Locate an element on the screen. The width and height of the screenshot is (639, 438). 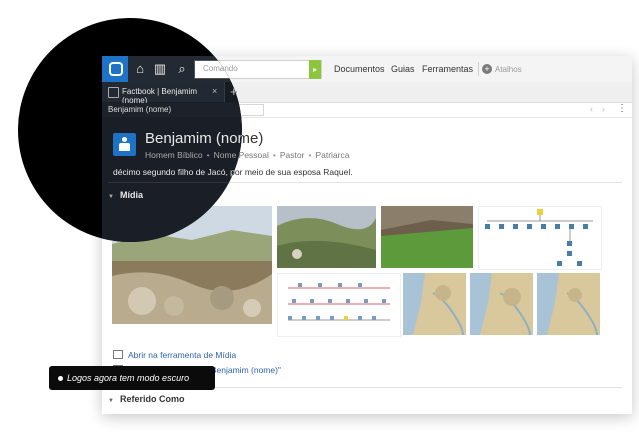
media-valley is located at coordinates (427, 237).